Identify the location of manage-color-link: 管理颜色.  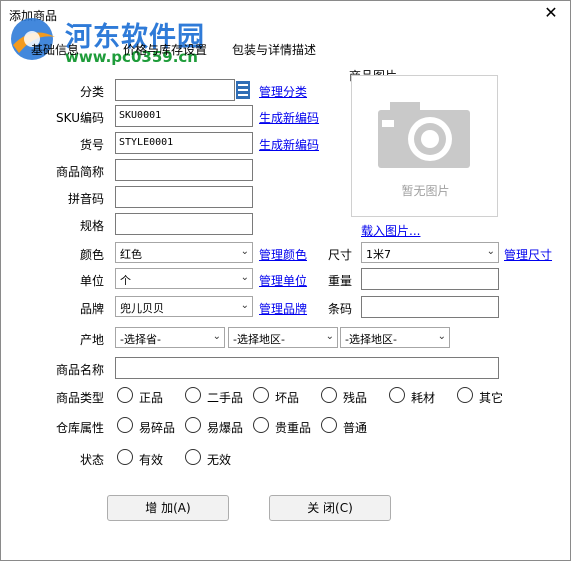
(283, 254).